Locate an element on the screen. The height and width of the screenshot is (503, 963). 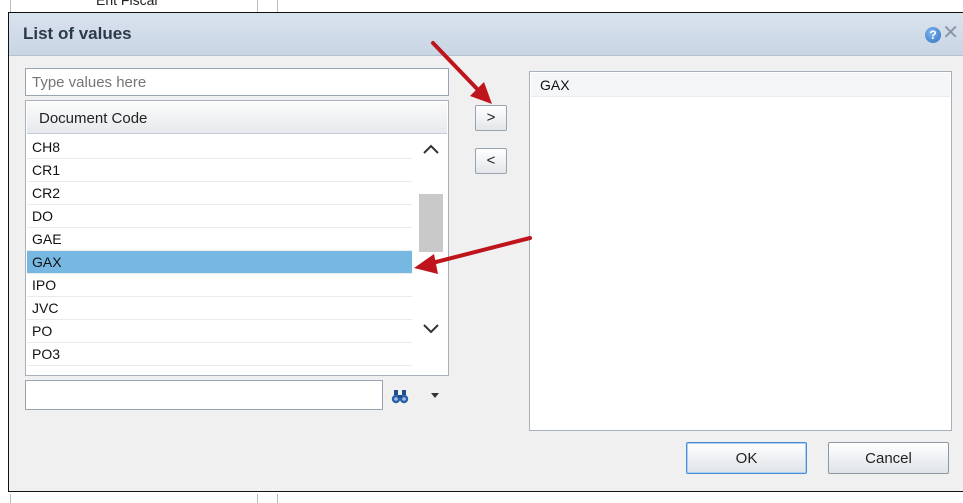
list-item: DO is located at coordinates (219, 216).